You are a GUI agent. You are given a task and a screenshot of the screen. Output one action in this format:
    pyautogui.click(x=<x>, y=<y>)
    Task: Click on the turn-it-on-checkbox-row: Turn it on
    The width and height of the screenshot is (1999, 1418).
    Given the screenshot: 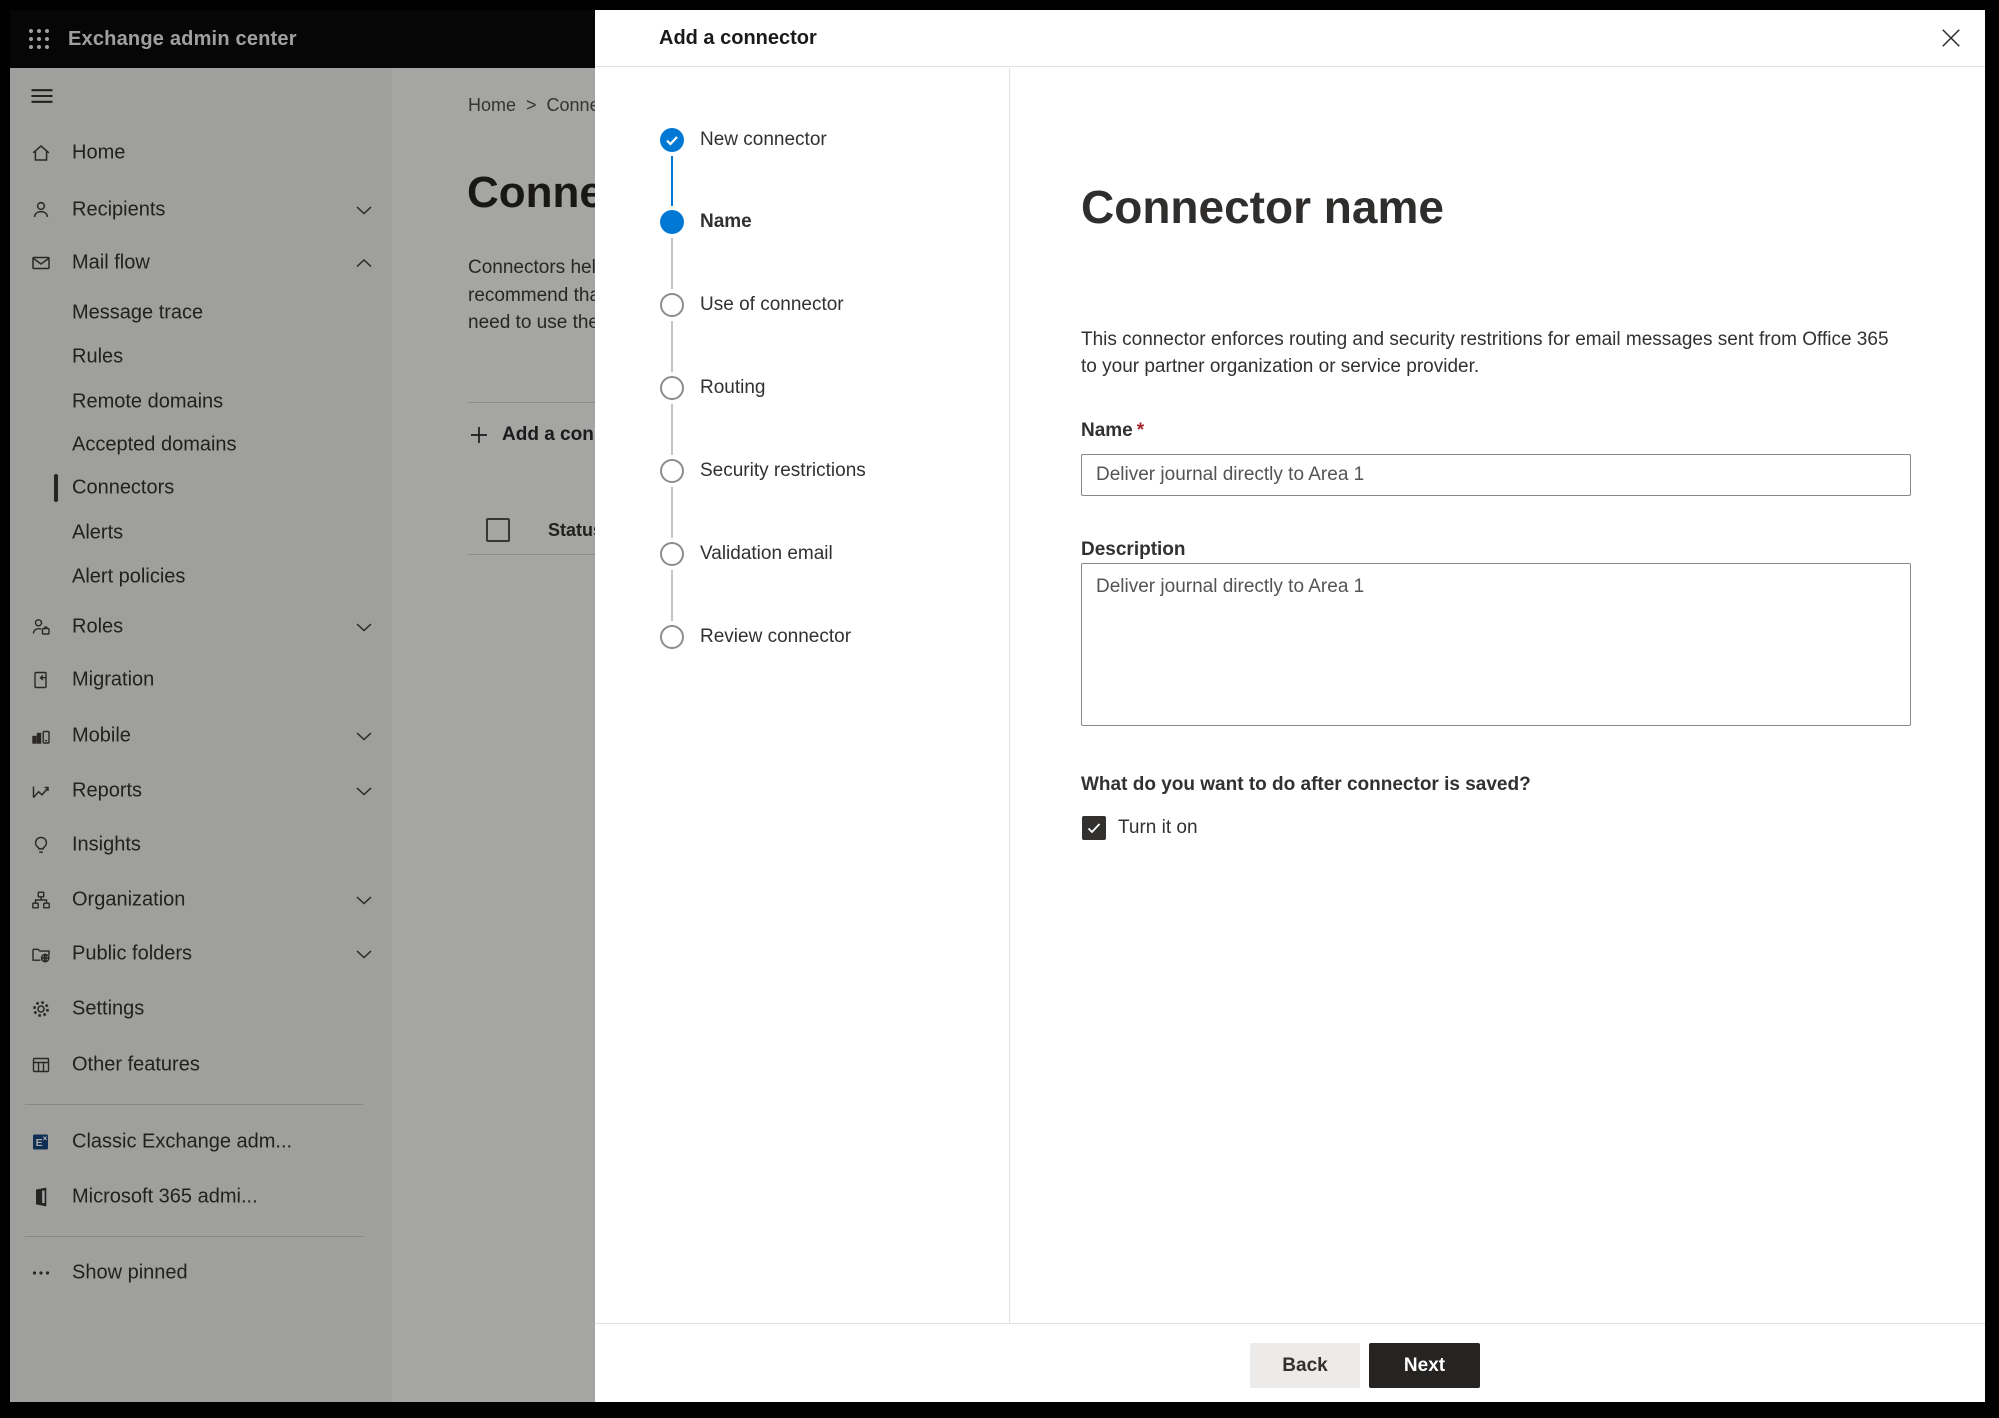 What is the action you would take?
    pyautogui.click(x=1140, y=828)
    